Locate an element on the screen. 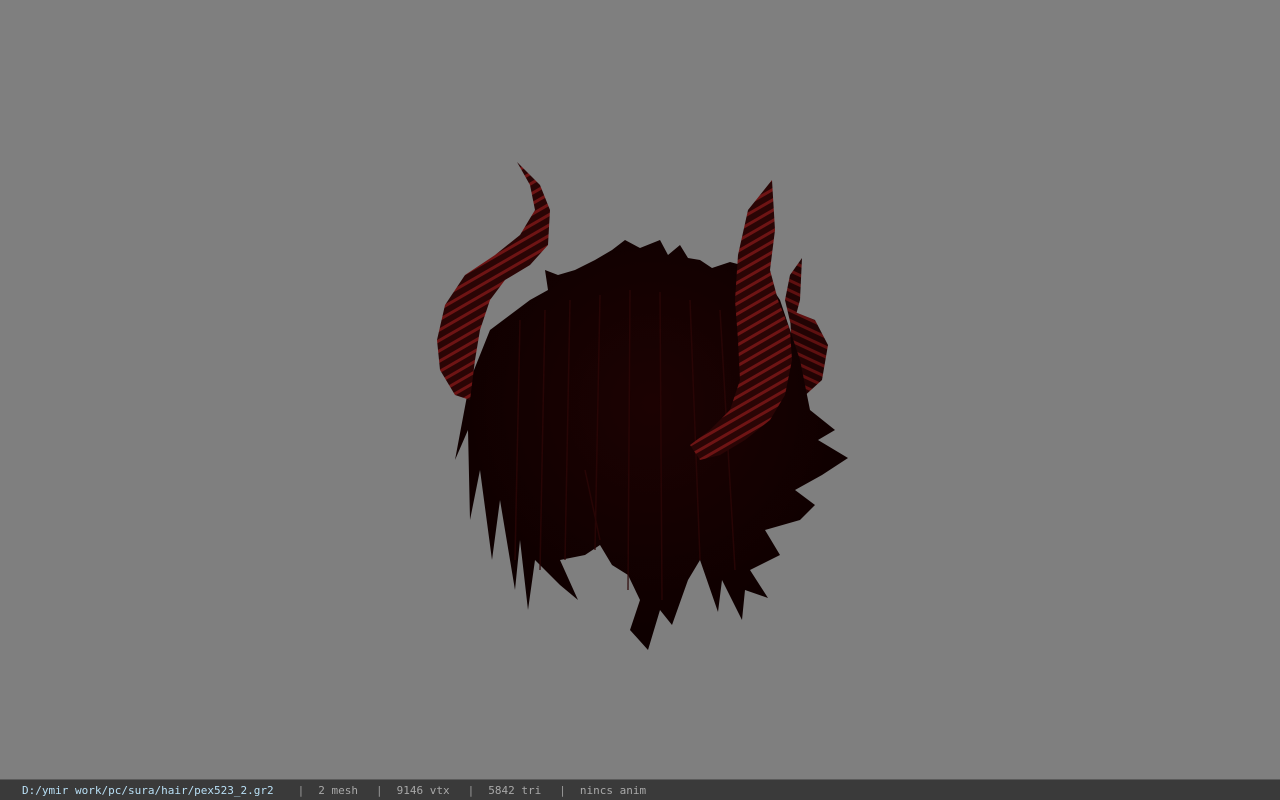  mesh-count: 2 mesh is located at coordinates (338, 790).